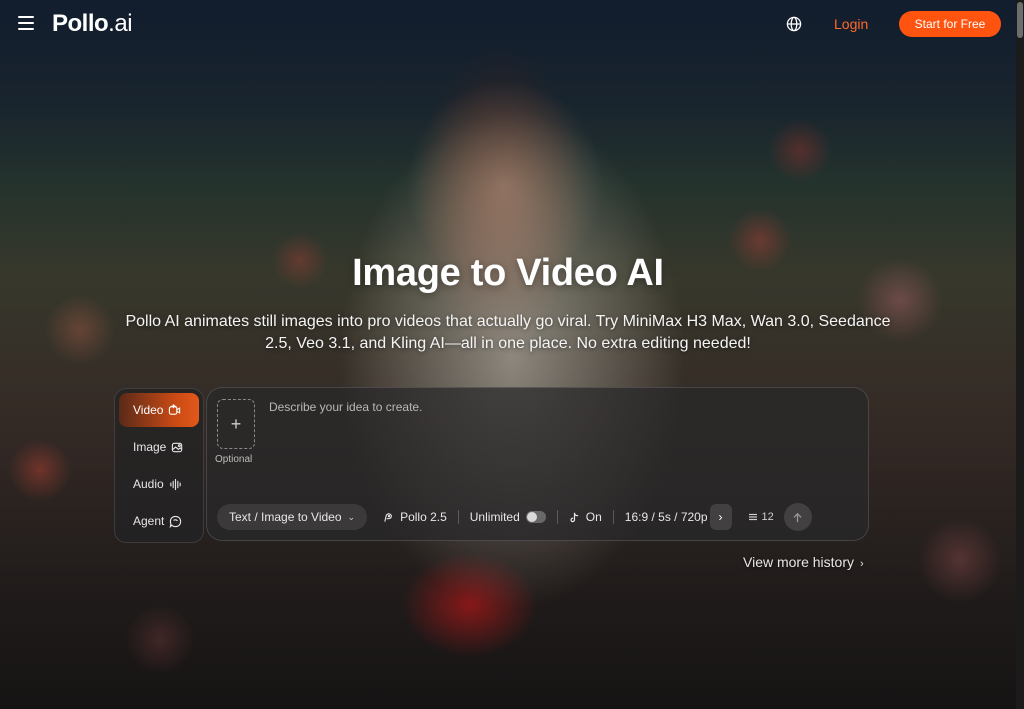 This screenshot has width=1024, height=709. I want to click on model-select: Pollo 2.5, so click(415, 517).